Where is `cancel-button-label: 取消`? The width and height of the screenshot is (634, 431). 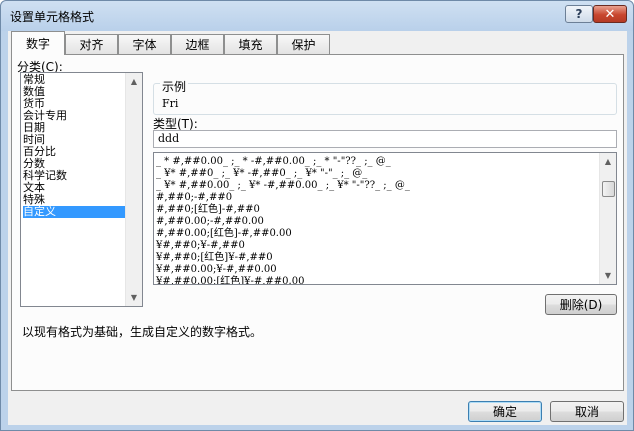
cancel-button-label: 取消 is located at coordinates (586, 412).